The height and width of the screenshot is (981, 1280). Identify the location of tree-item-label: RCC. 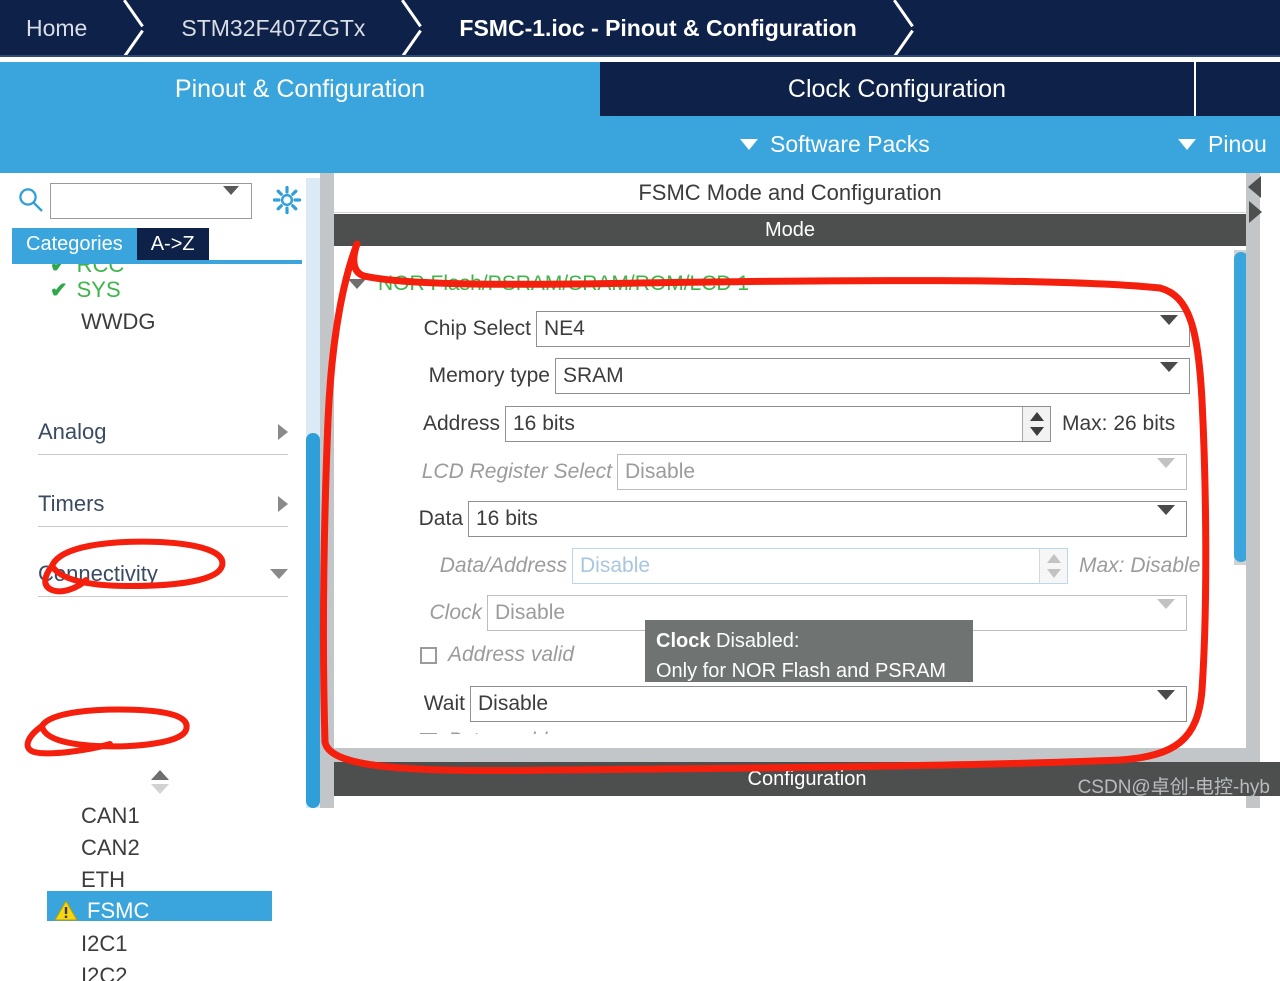
(100, 270).